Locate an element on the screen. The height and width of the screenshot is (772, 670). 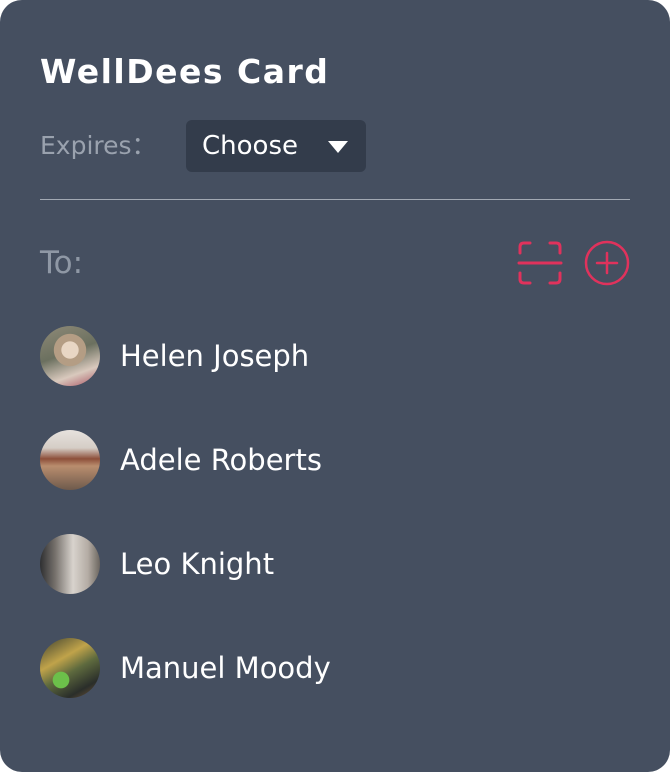
scan-button is located at coordinates (540, 263).